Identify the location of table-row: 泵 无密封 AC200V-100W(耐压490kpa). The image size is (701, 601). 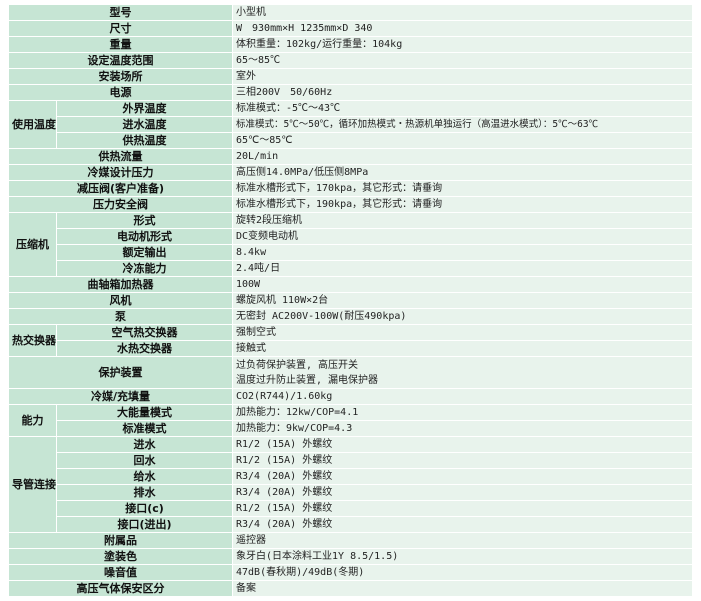
(350, 316).